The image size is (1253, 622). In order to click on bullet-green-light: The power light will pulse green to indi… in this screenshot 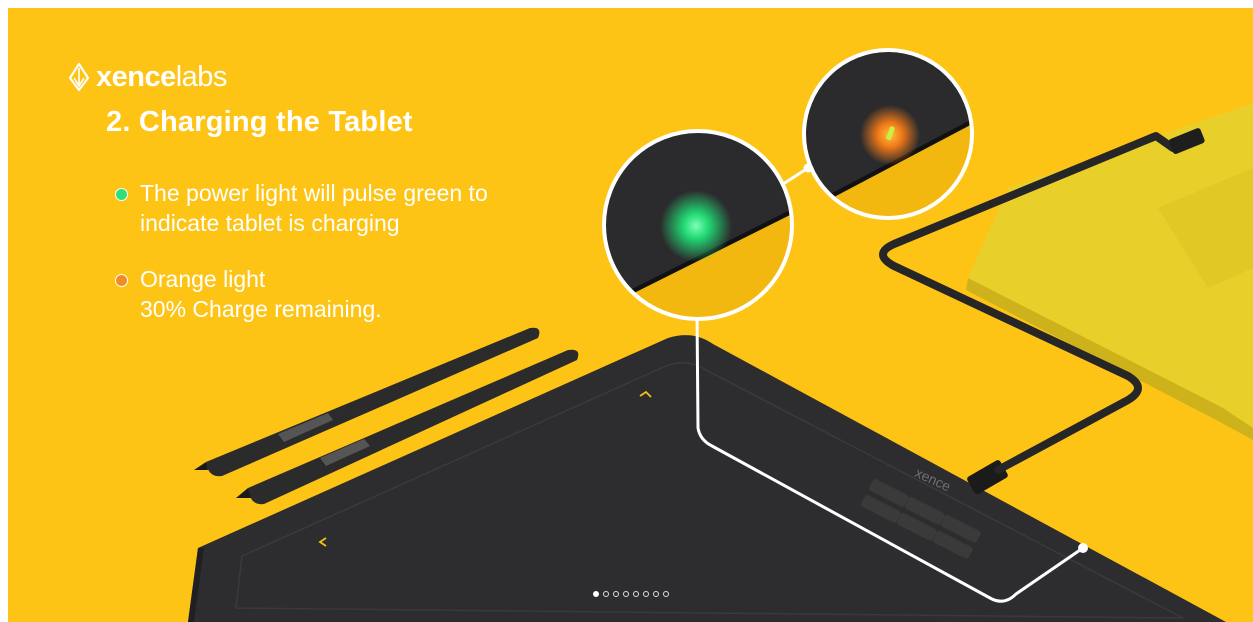, I will do `click(301, 208)`.